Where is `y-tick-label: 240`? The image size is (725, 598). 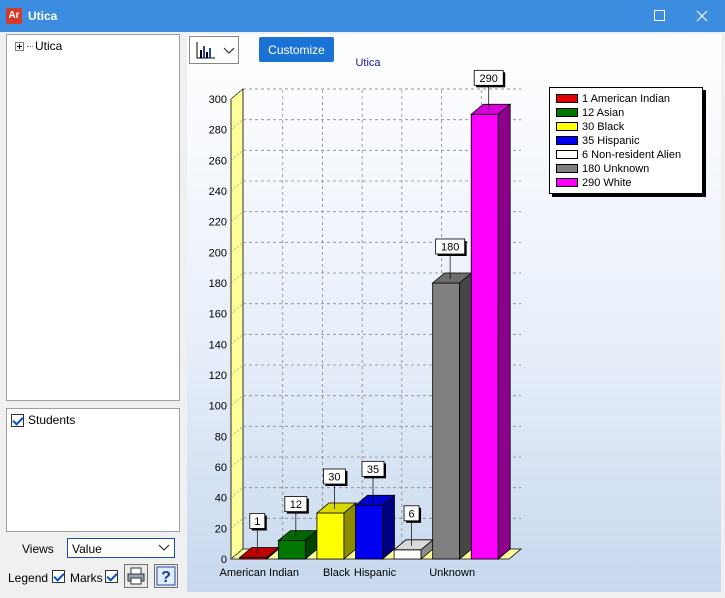
y-tick-label: 240 is located at coordinates (218, 192).